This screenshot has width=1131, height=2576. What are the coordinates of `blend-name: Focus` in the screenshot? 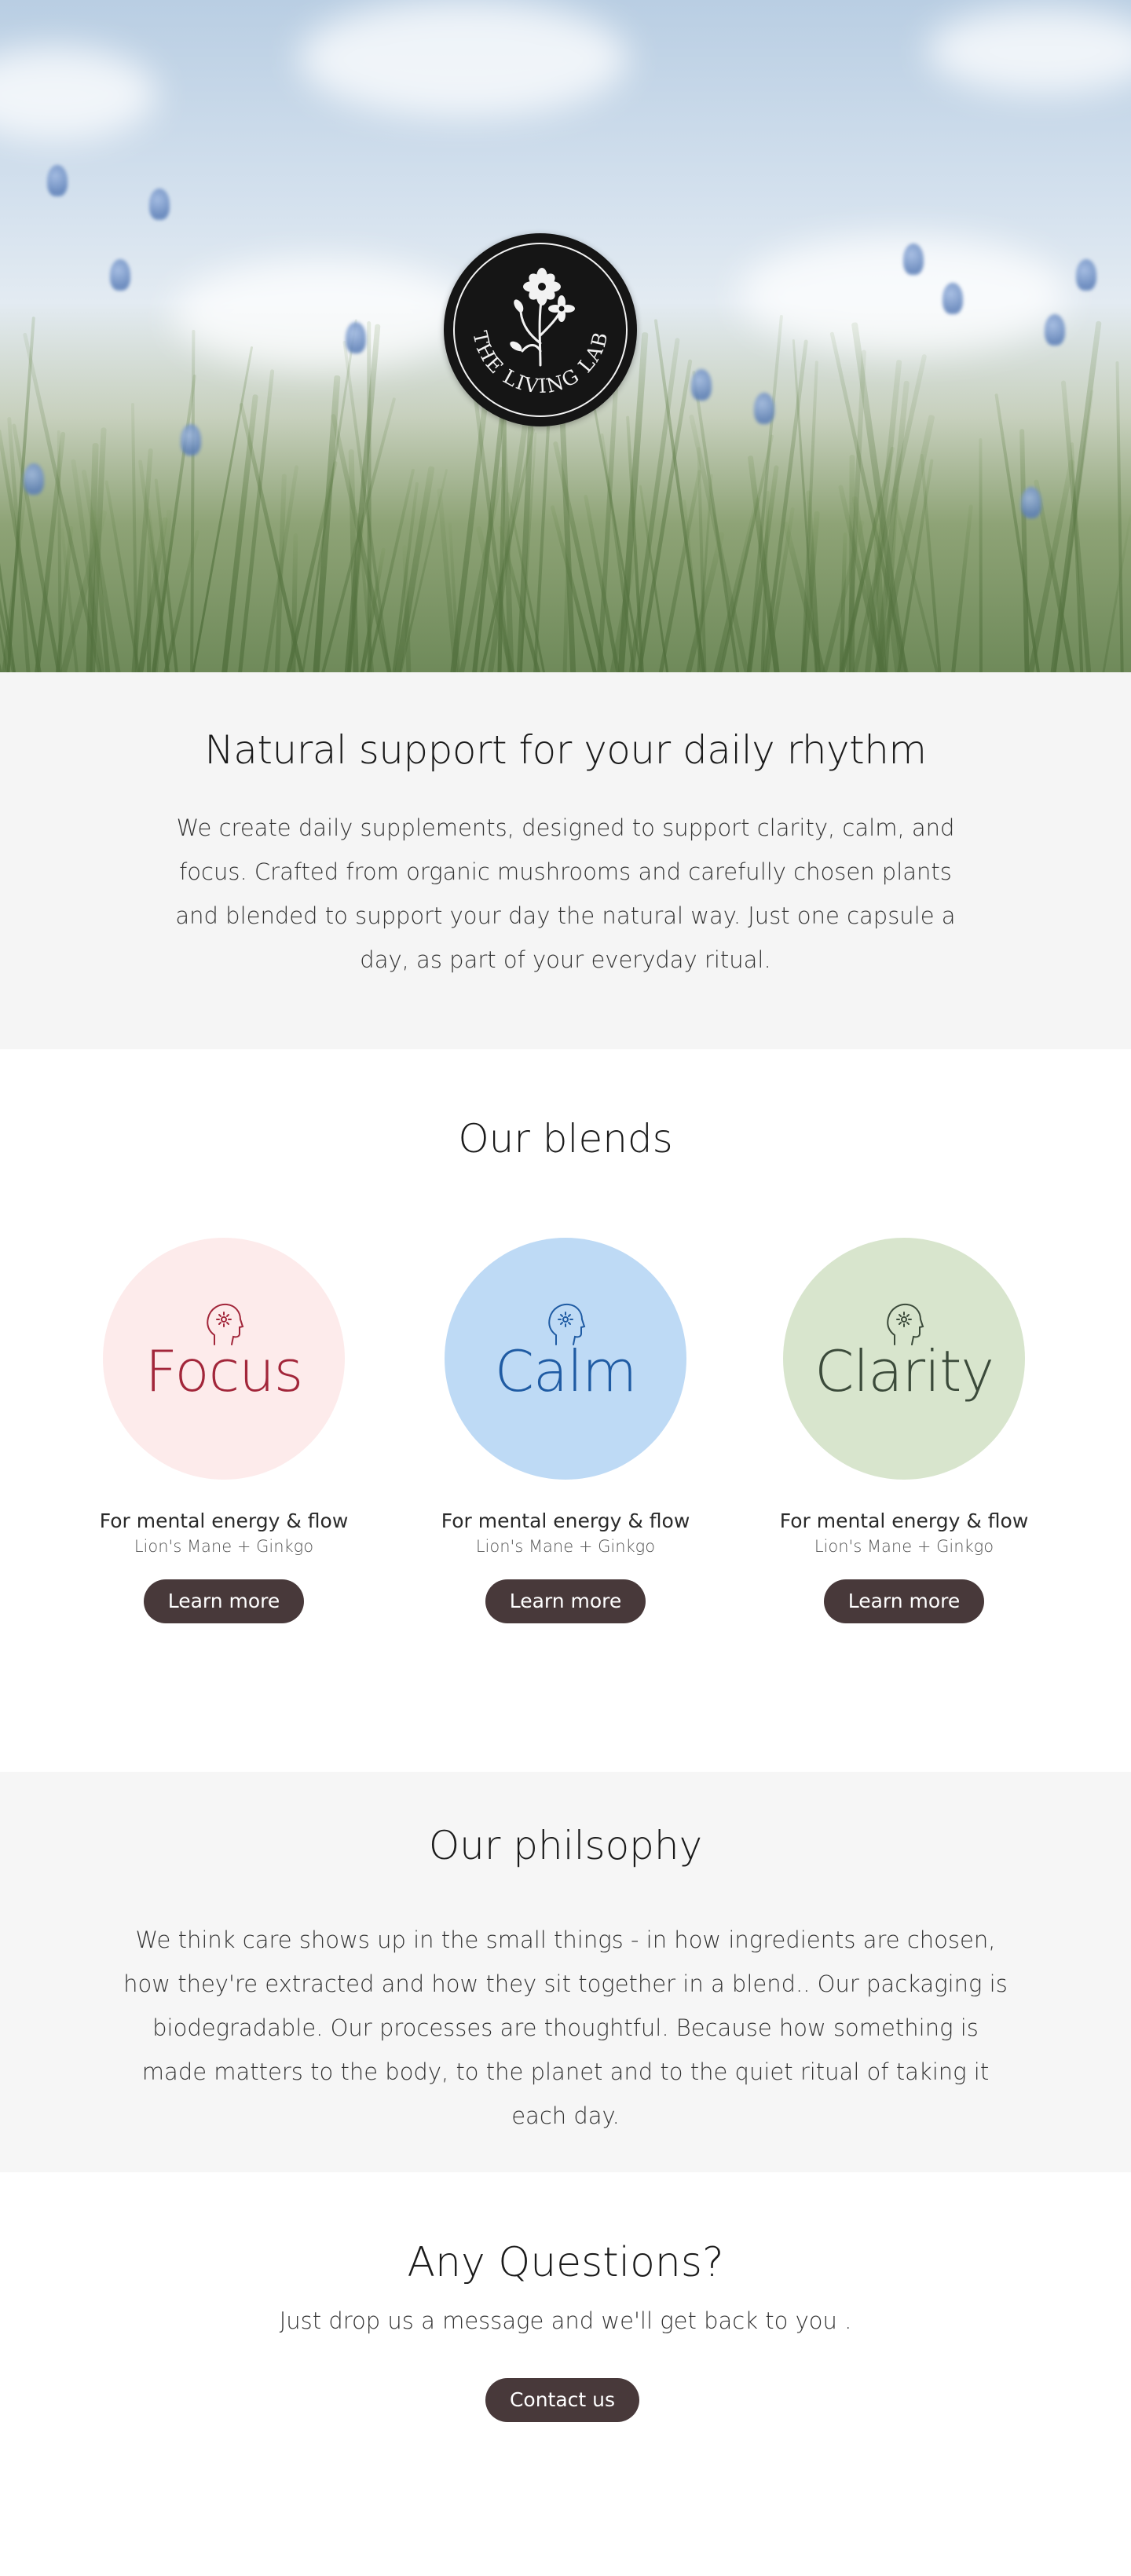 It's located at (224, 1371).